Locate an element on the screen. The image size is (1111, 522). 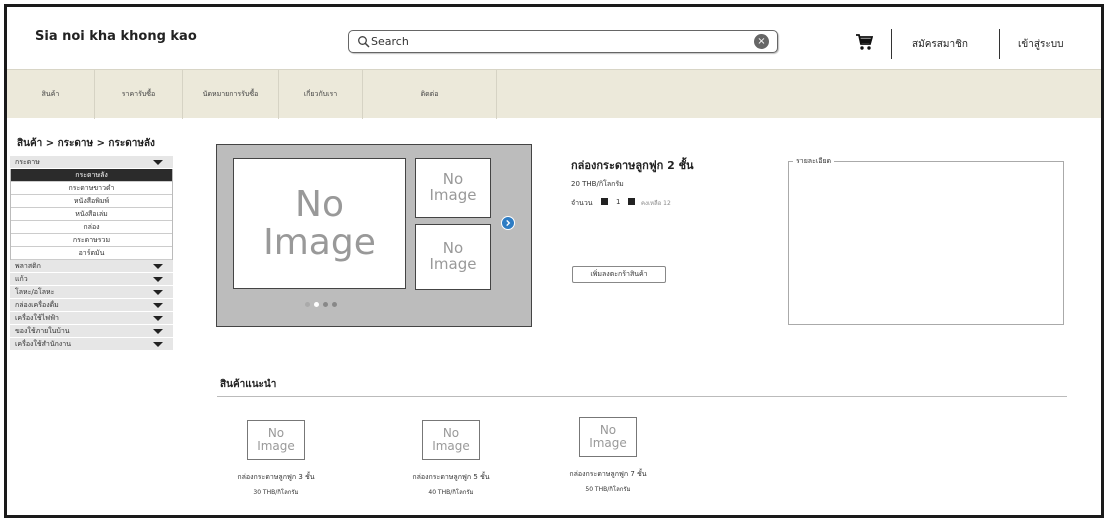
subcategory-item: กล่อง is located at coordinates (91, 227).